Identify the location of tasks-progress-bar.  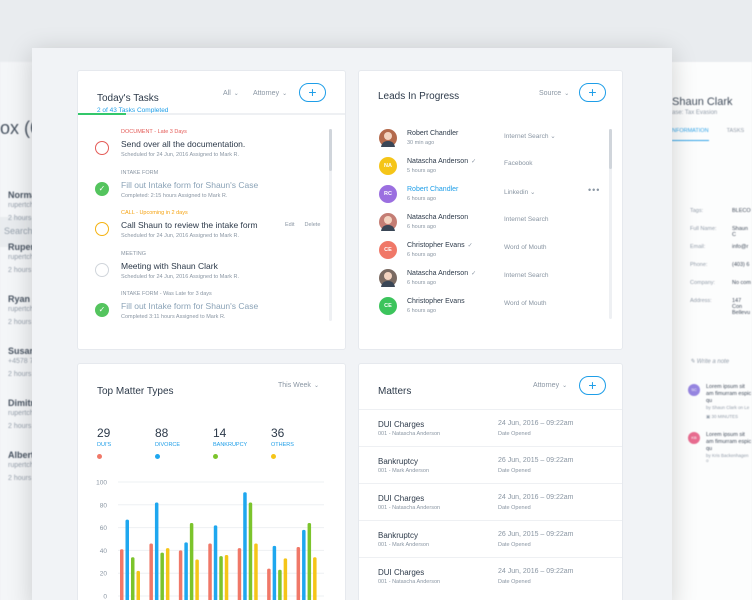
(211, 114).